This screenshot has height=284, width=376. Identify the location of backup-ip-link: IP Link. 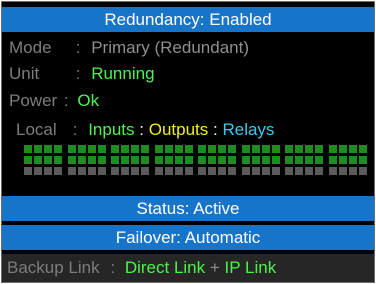
(250, 267).